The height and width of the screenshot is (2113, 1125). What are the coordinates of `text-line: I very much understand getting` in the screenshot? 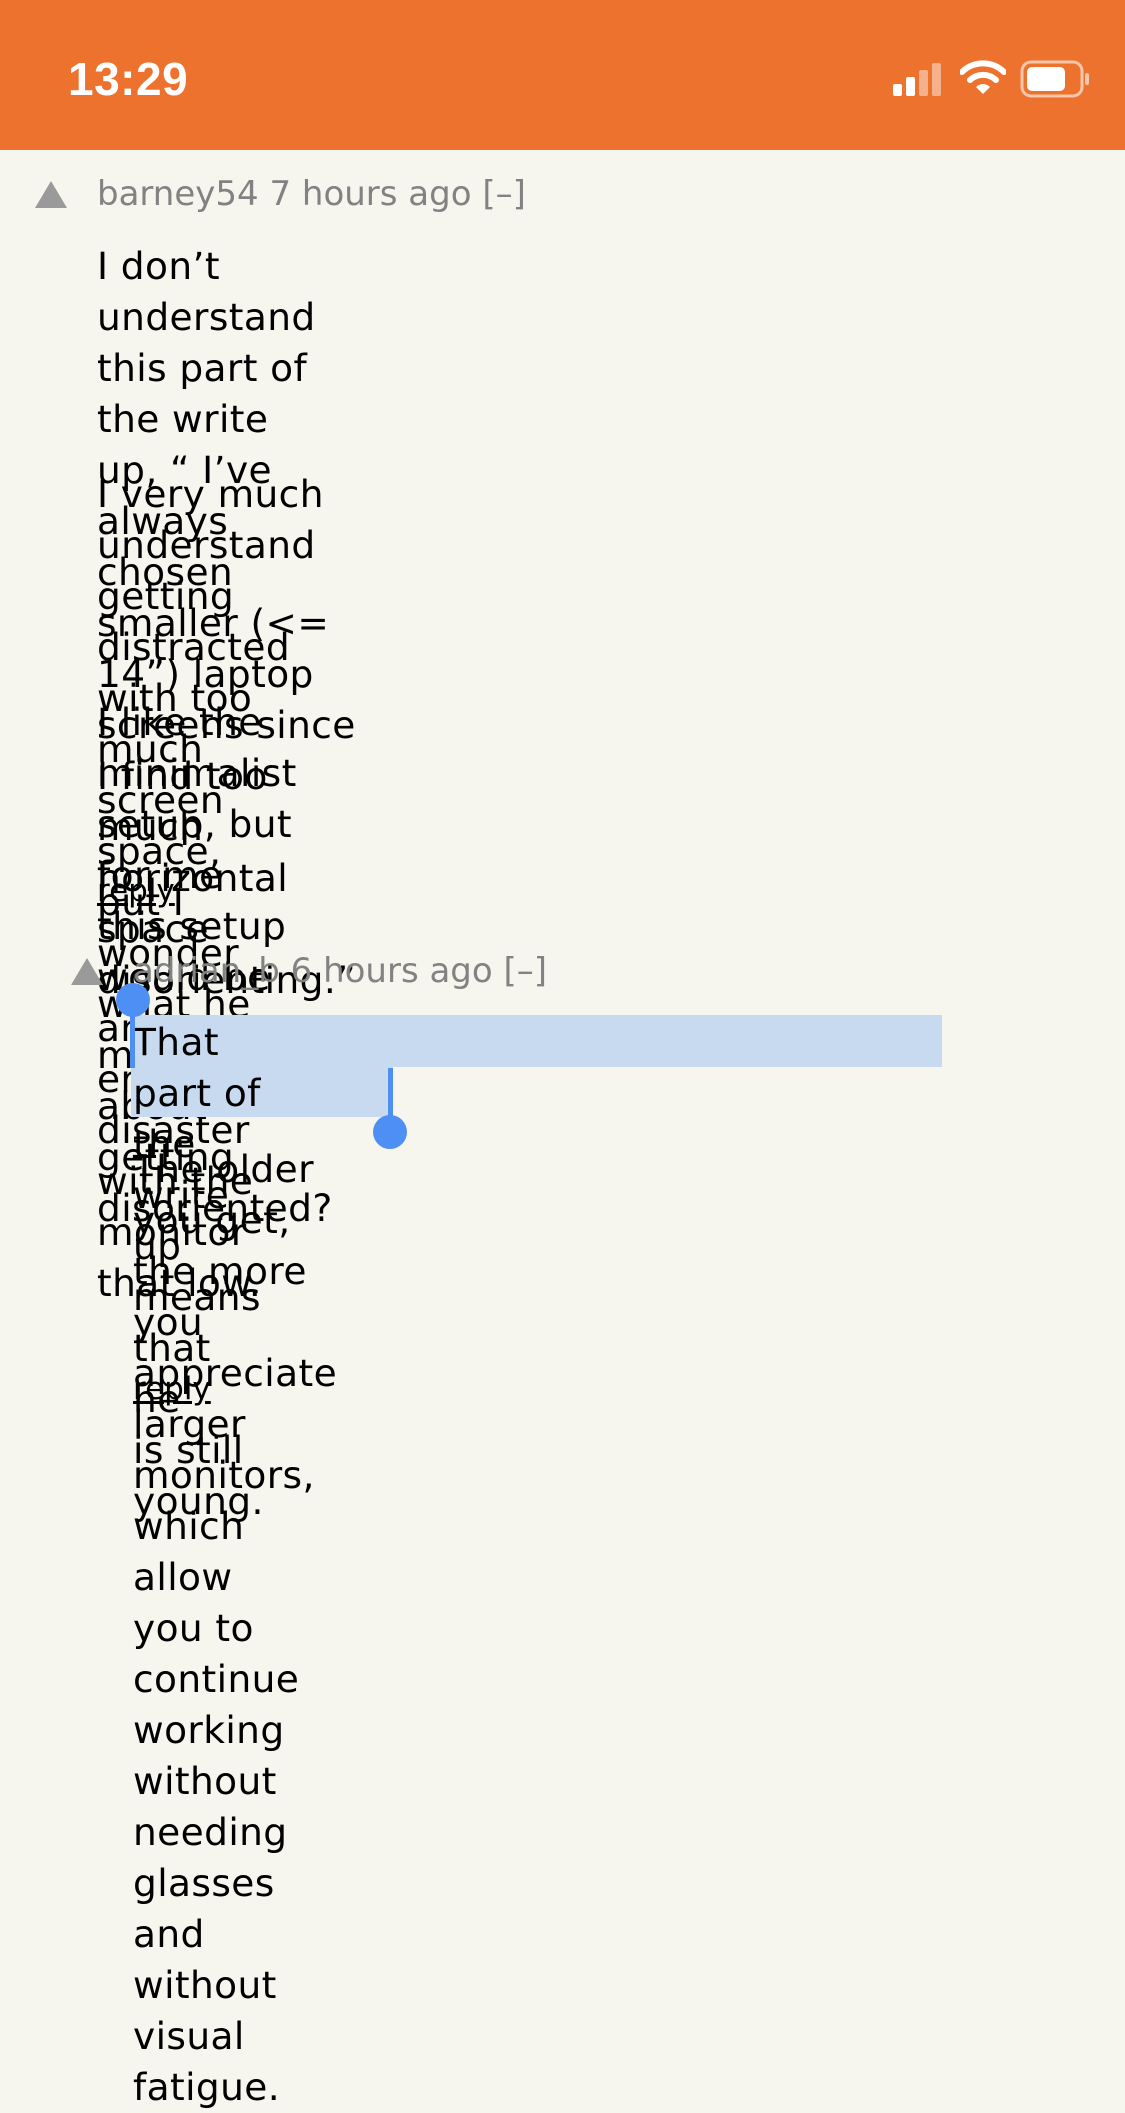 It's located at (210, 545).